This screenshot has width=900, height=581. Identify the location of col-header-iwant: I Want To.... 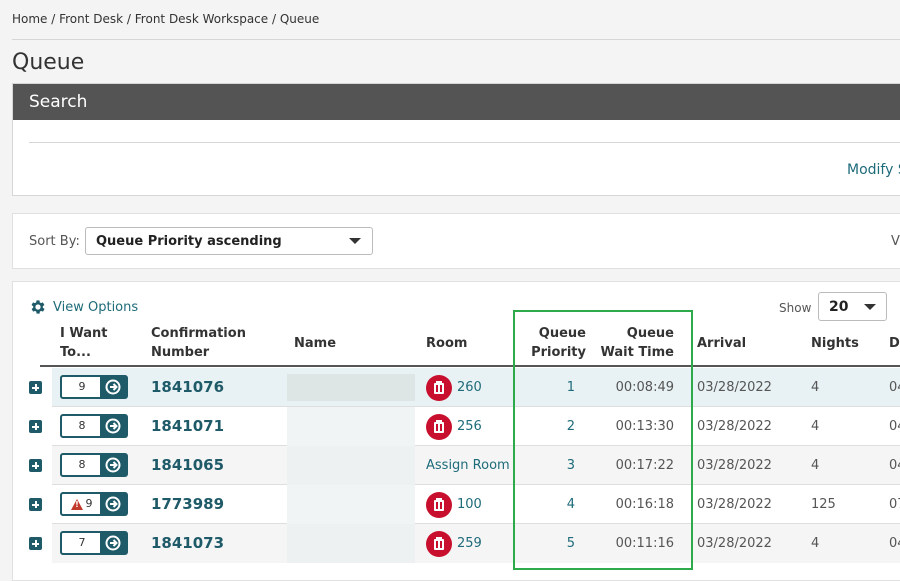
(83, 343).